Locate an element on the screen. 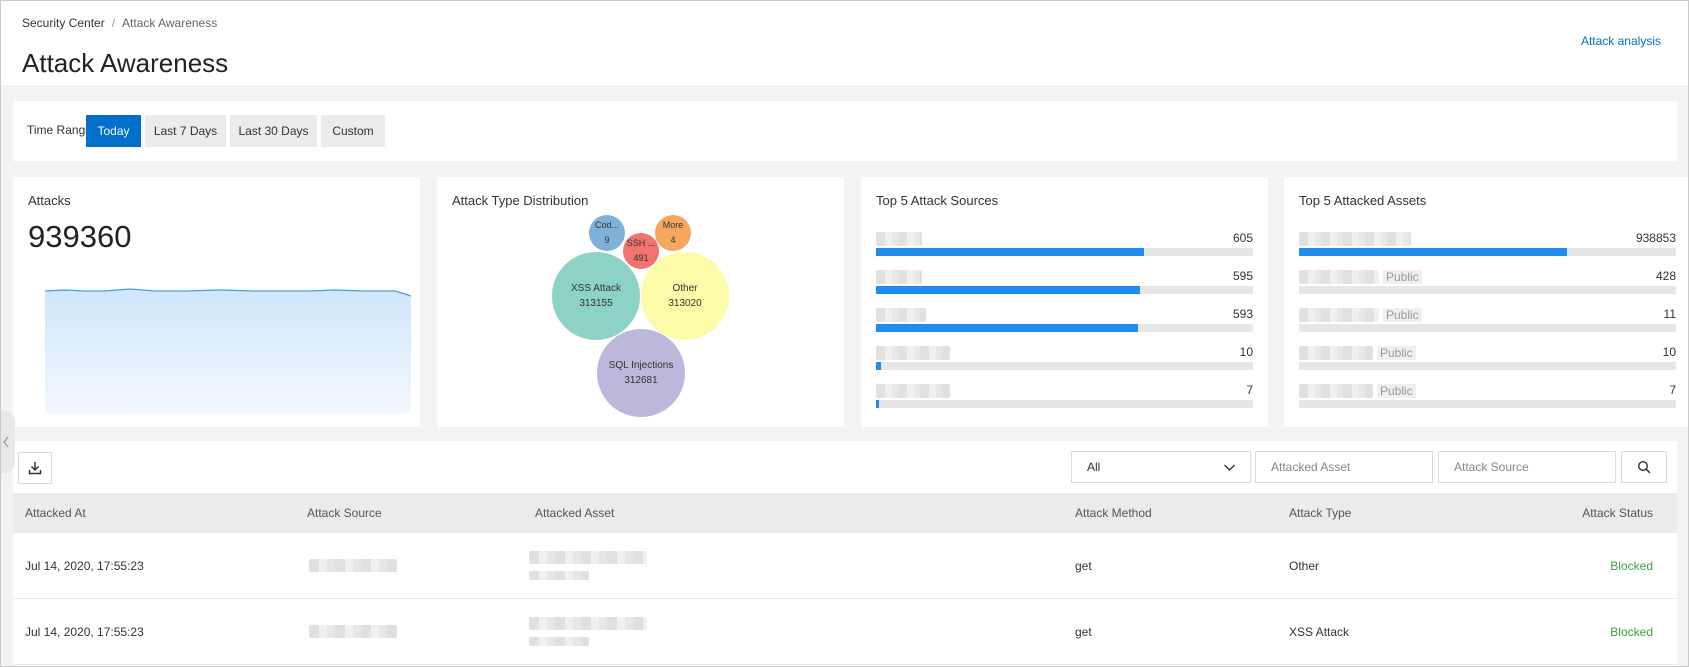 This screenshot has width=1689, height=667. bubble-more-value: 4 is located at coordinates (673, 240).